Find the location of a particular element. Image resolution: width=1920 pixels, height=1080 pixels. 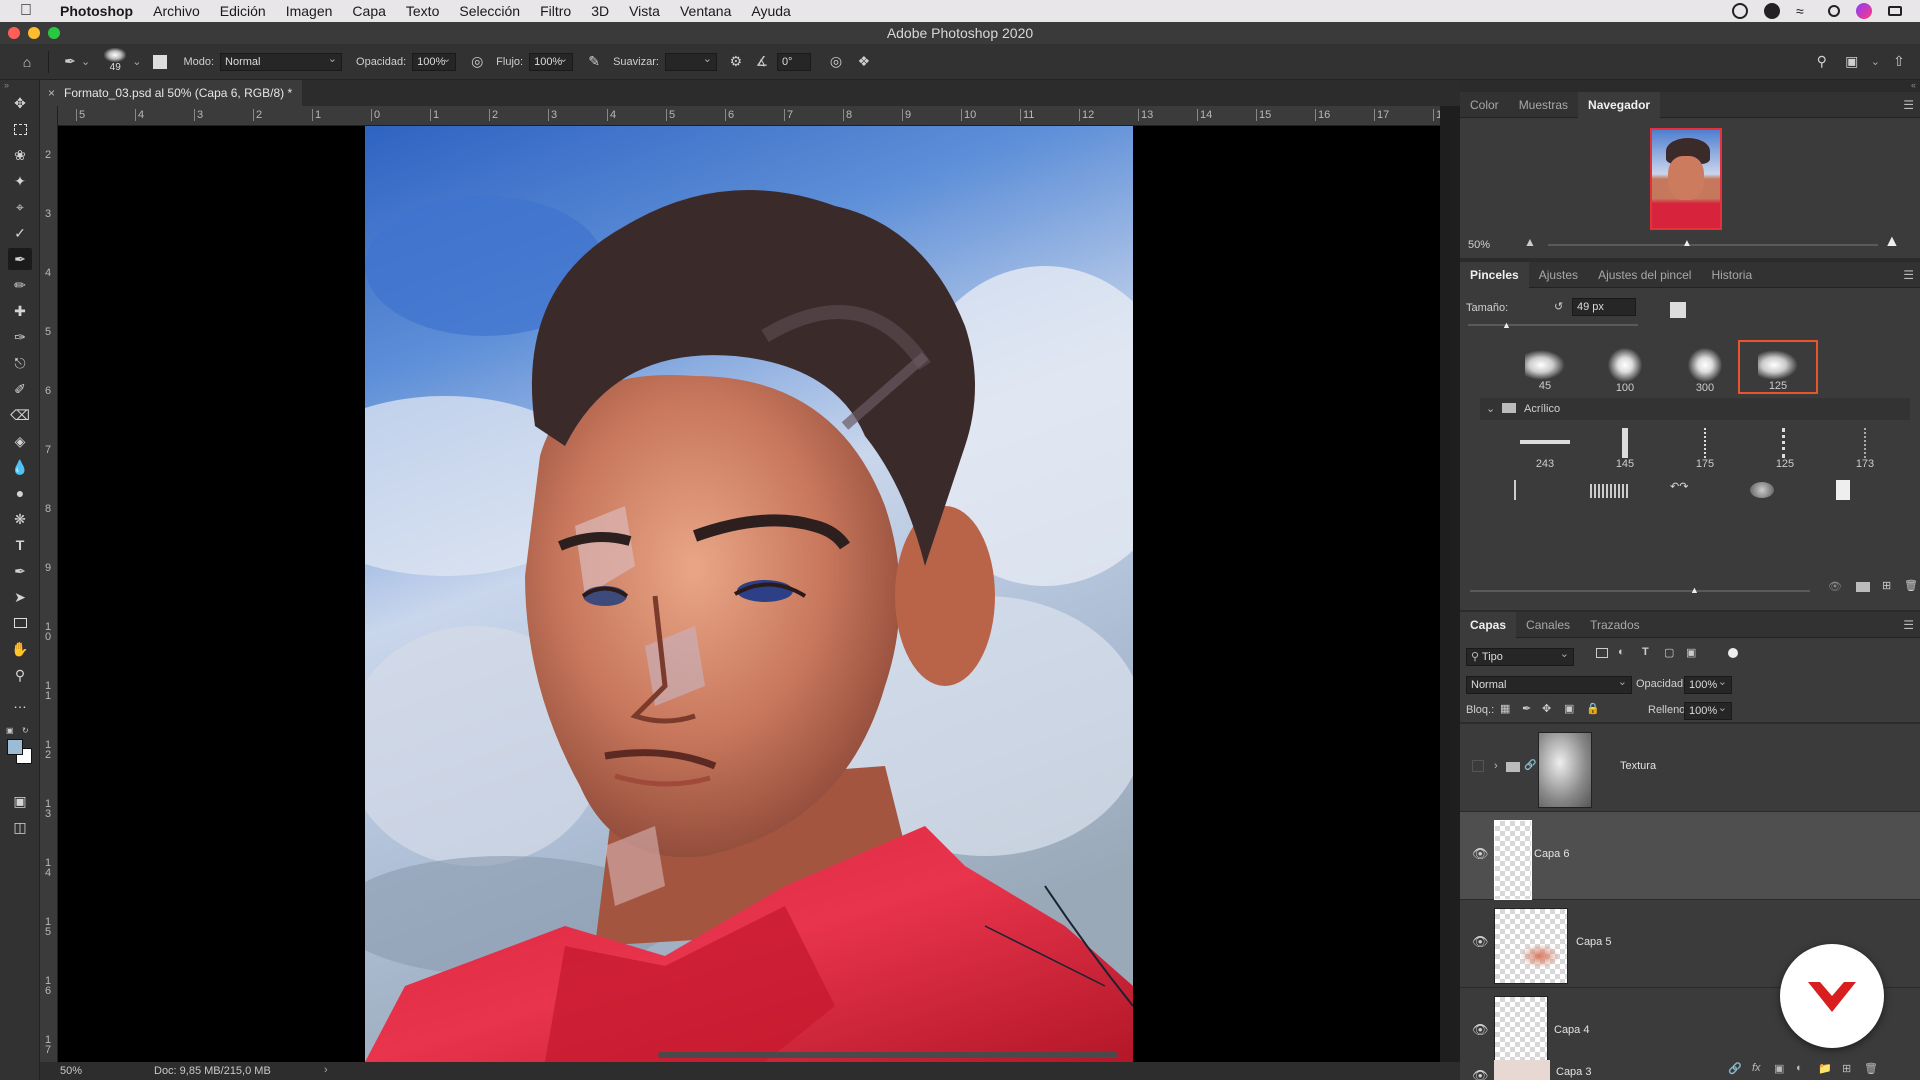

new-group-icon is located at coordinates (1863, 587).